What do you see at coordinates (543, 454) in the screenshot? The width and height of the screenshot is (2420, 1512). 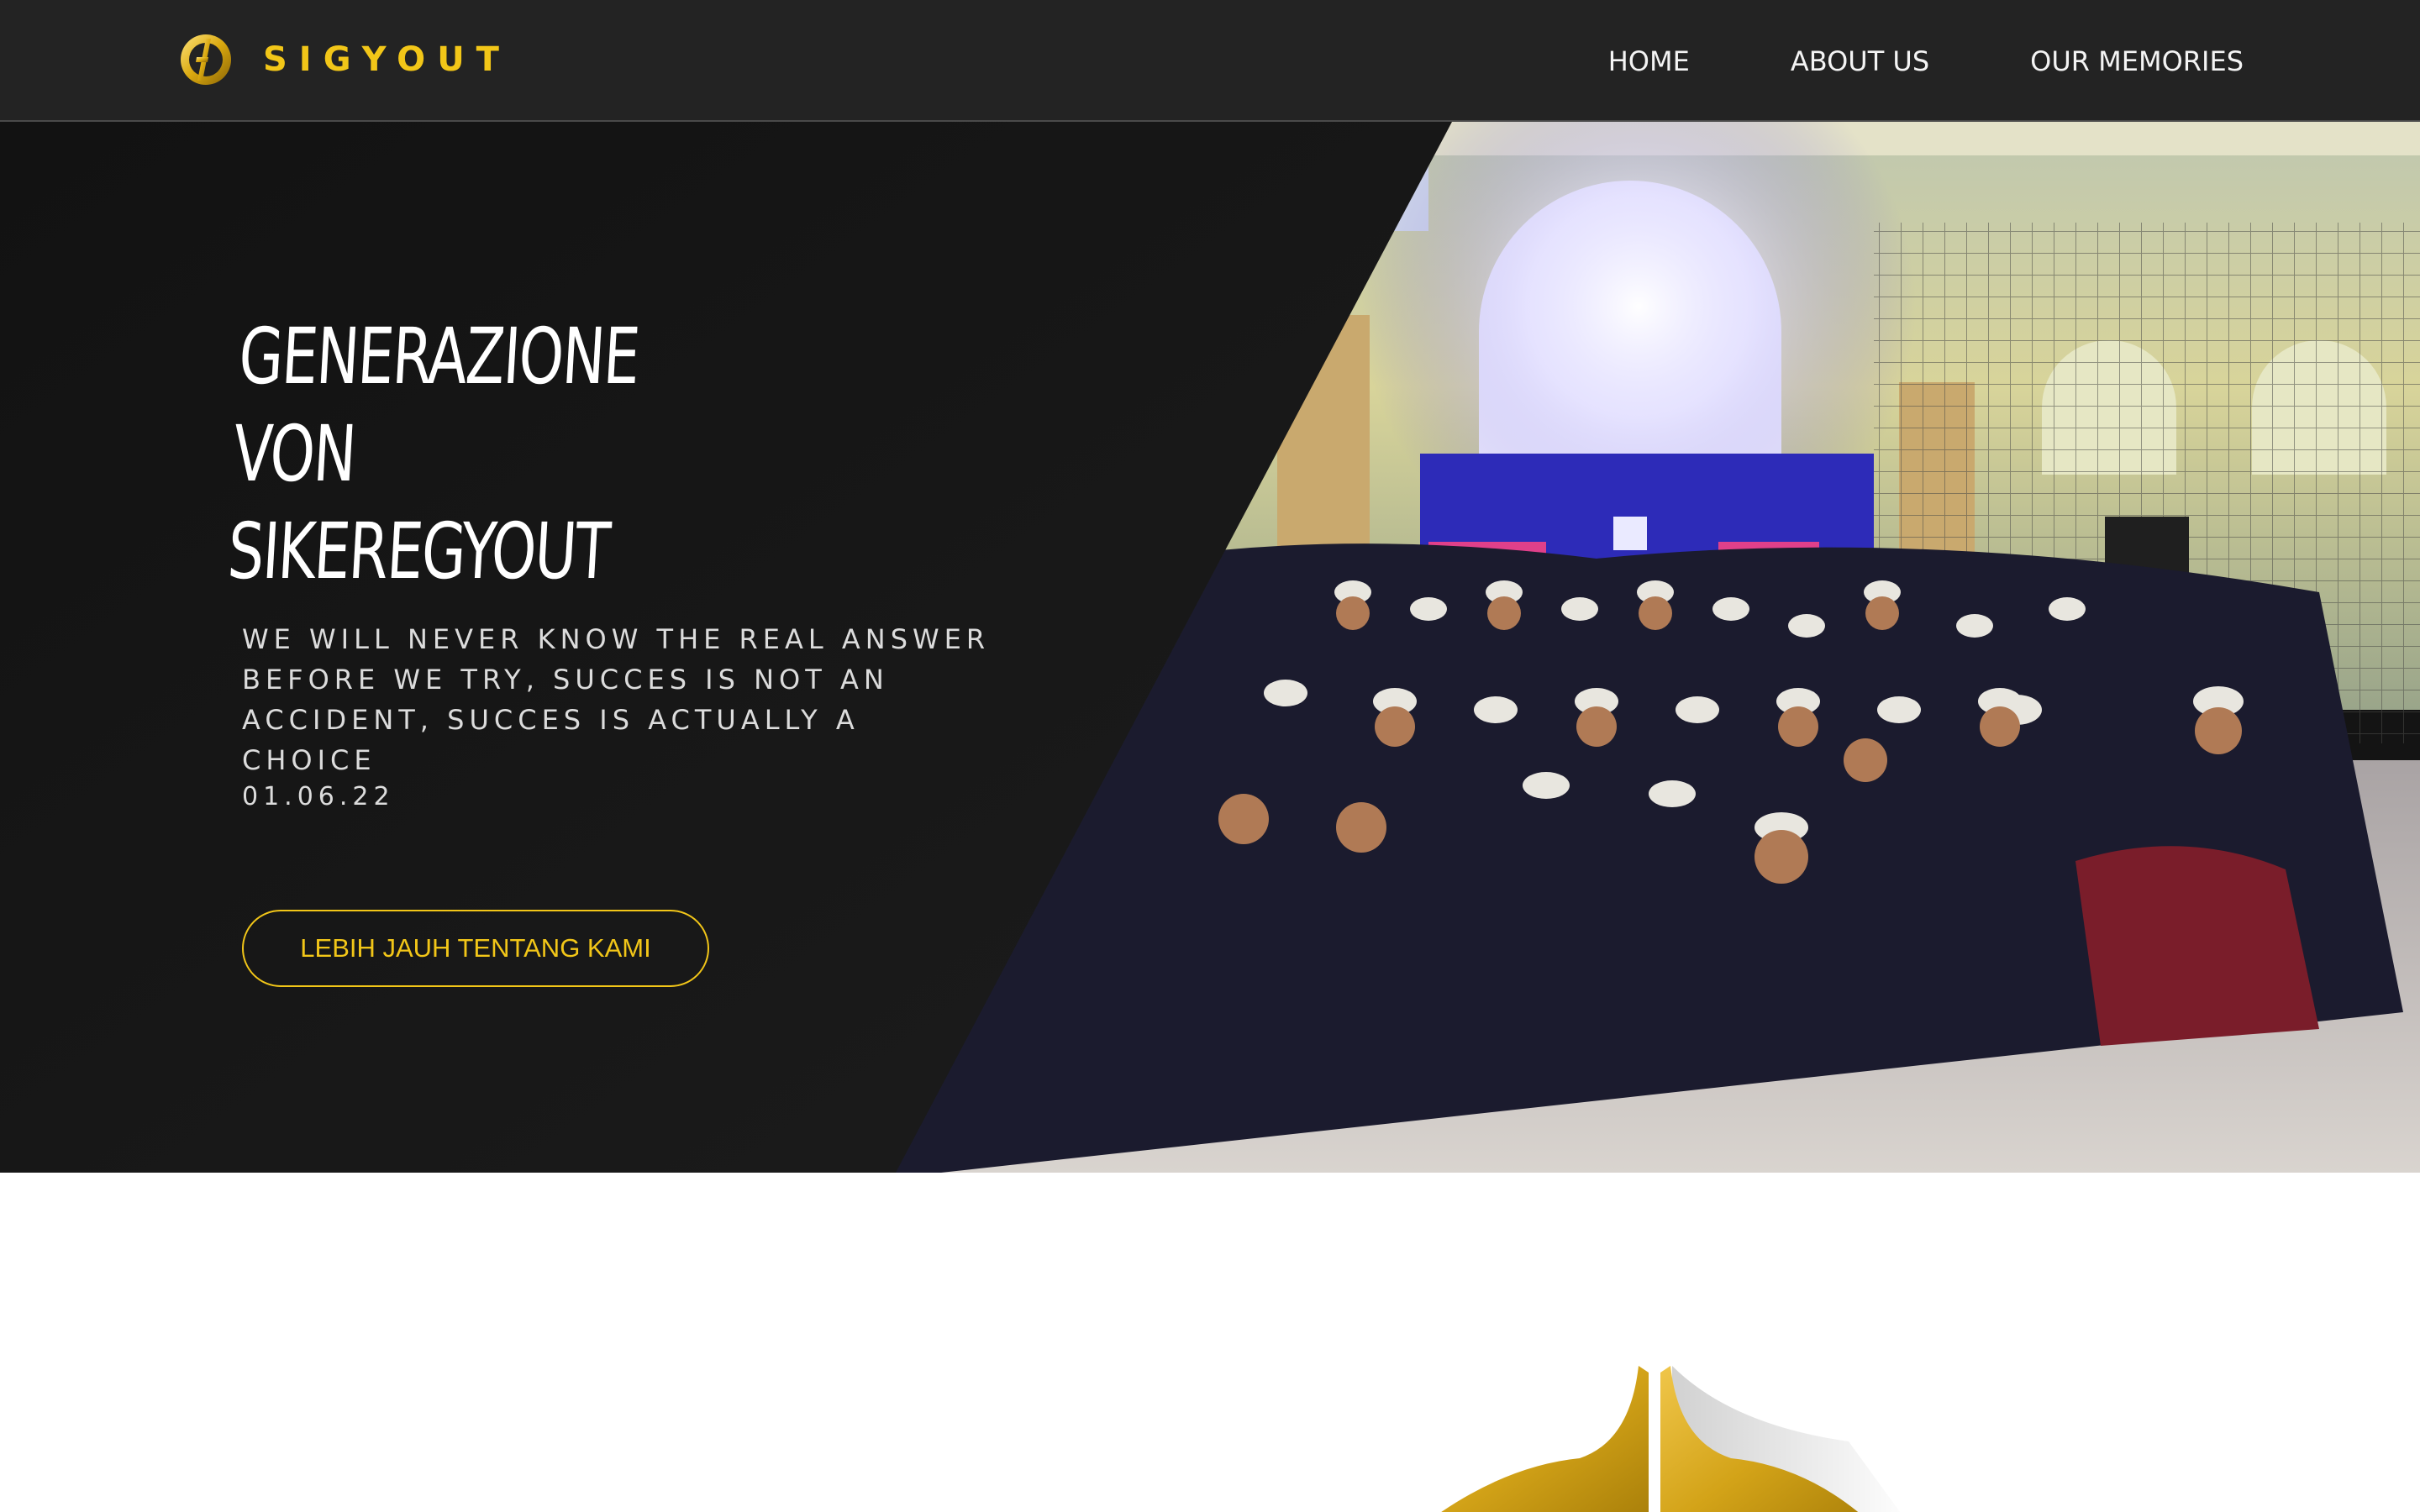 I see `hero-title: GENERAZIONE VON SIKEREGYOUT` at bounding box center [543, 454].